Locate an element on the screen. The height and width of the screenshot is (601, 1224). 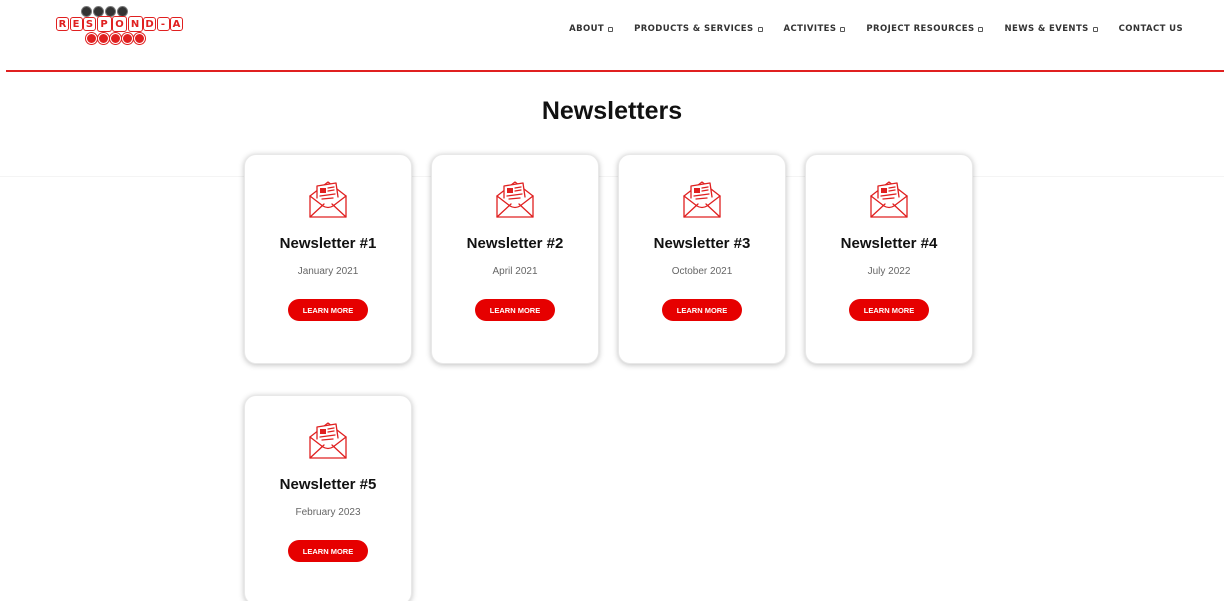
header-divider is located at coordinates (615, 71).